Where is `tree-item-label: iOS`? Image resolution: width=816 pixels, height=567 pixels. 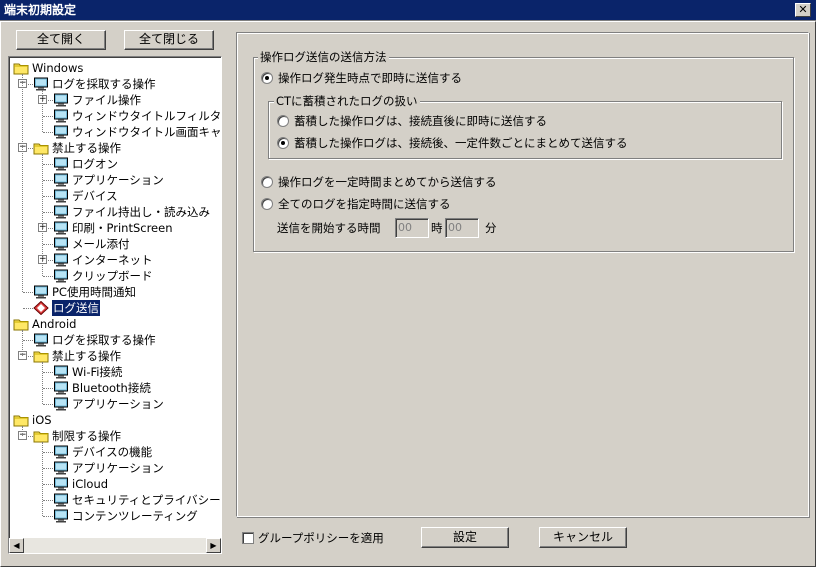
tree-item-label: iOS is located at coordinates (42, 420).